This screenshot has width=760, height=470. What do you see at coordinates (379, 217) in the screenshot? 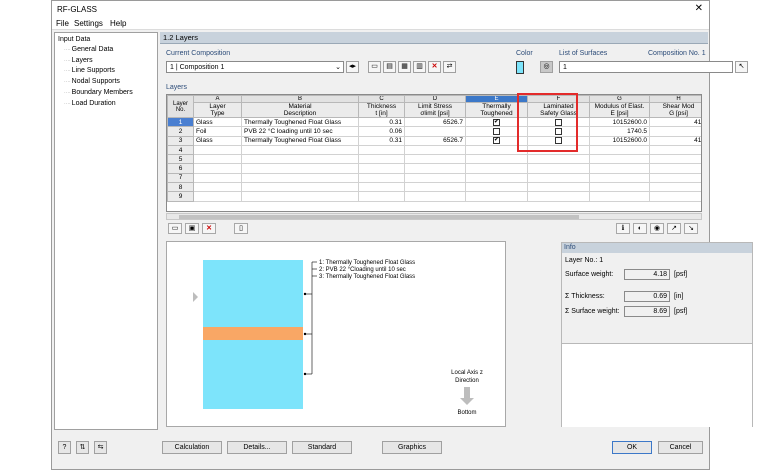
I see `scrollbar-thumb` at bounding box center [379, 217].